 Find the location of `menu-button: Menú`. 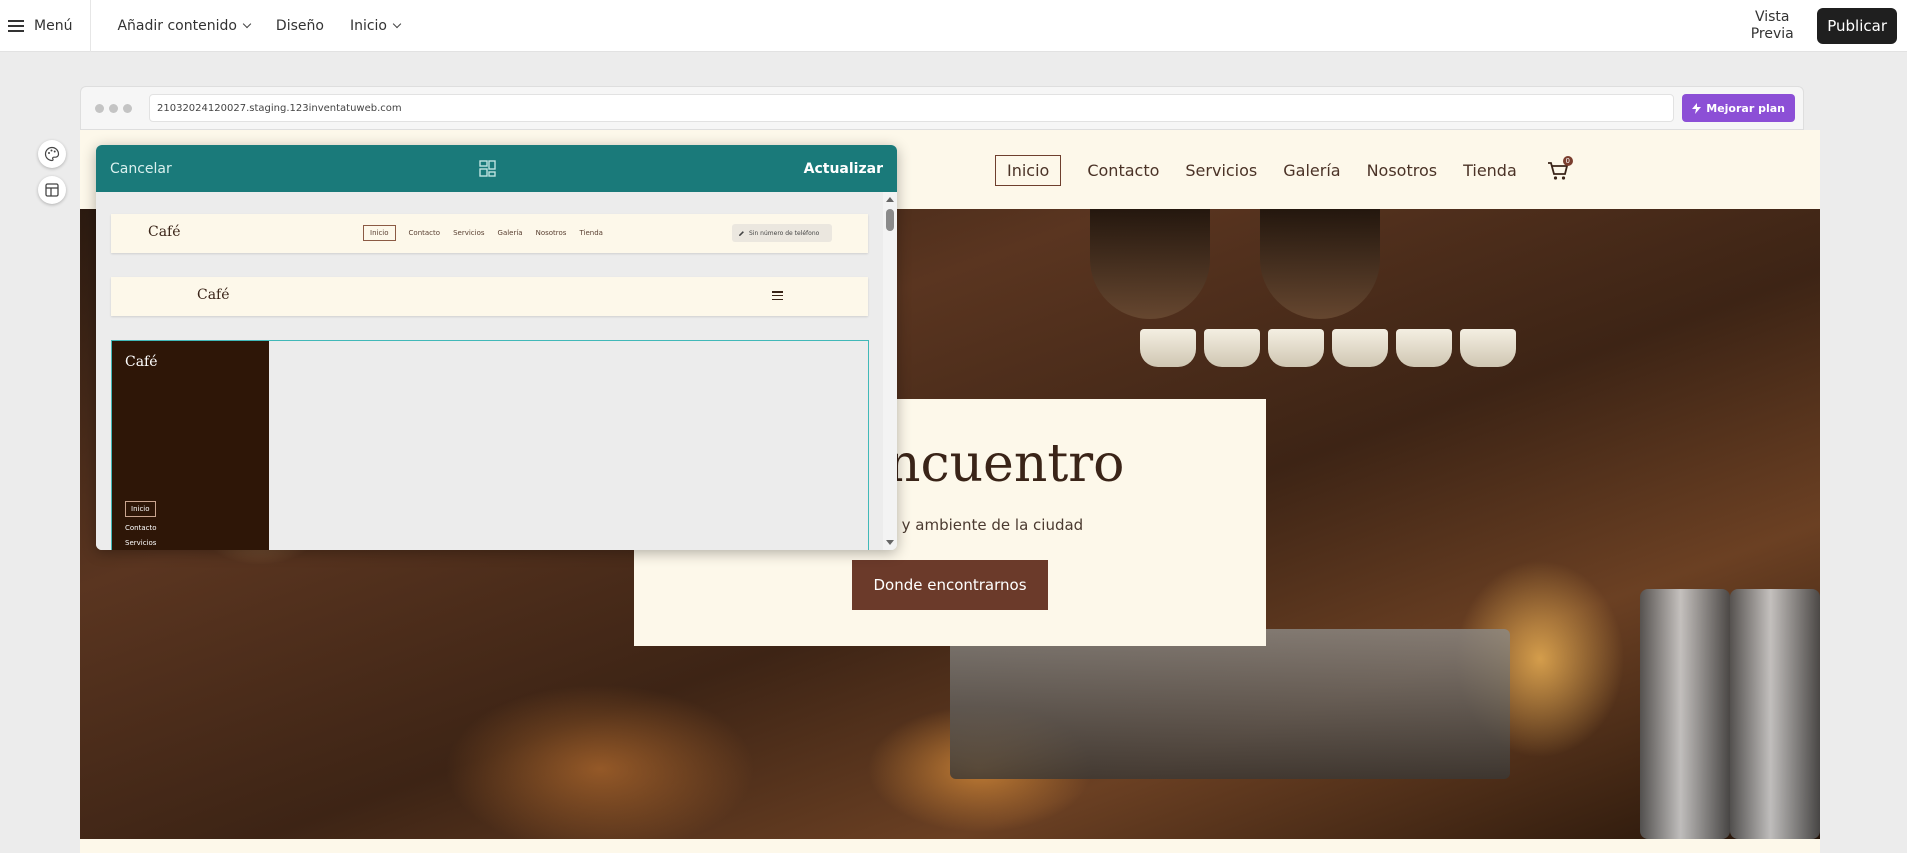

menu-button: Menú is located at coordinates (46, 26).